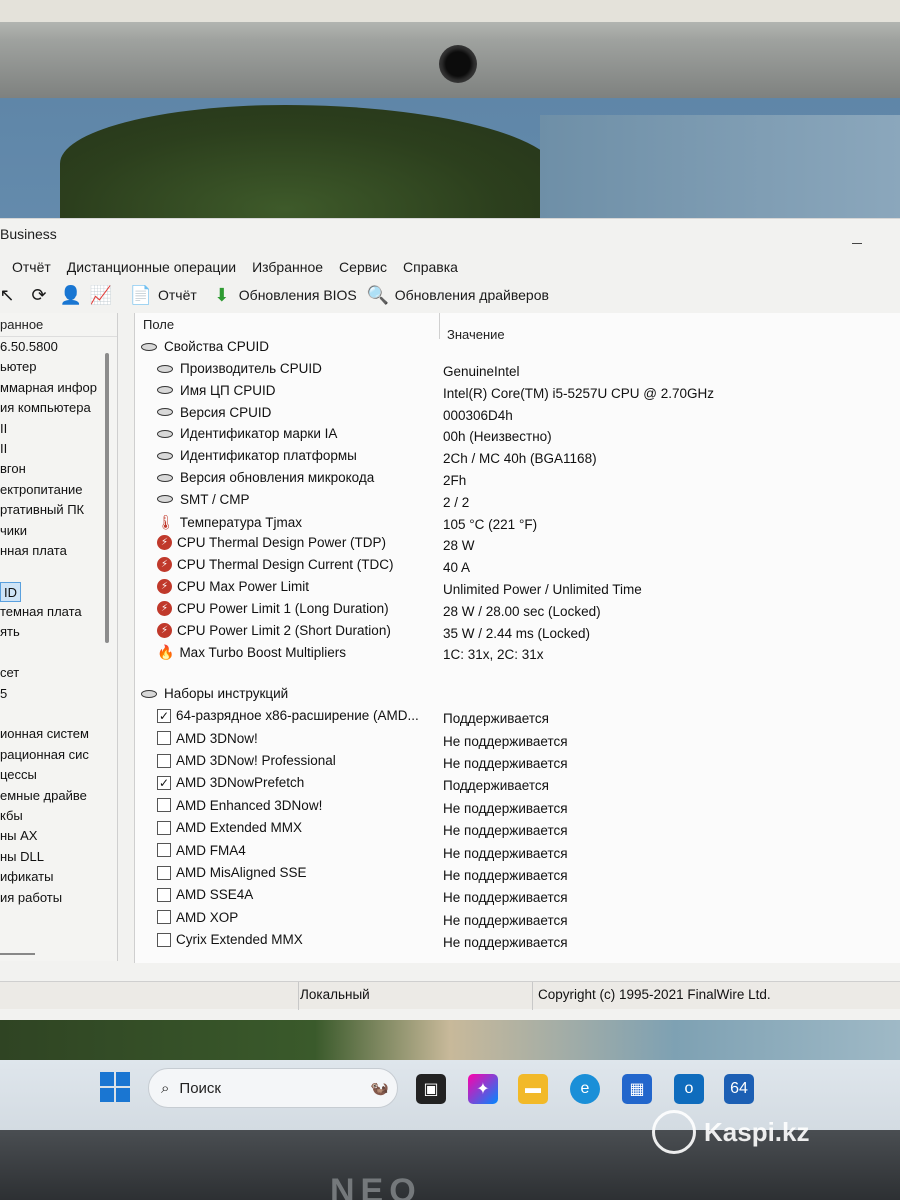 The width and height of the screenshot is (900, 1200). I want to click on property-row: AMD Enhanced 3DNow! Не поддерживается, so click(517, 809).